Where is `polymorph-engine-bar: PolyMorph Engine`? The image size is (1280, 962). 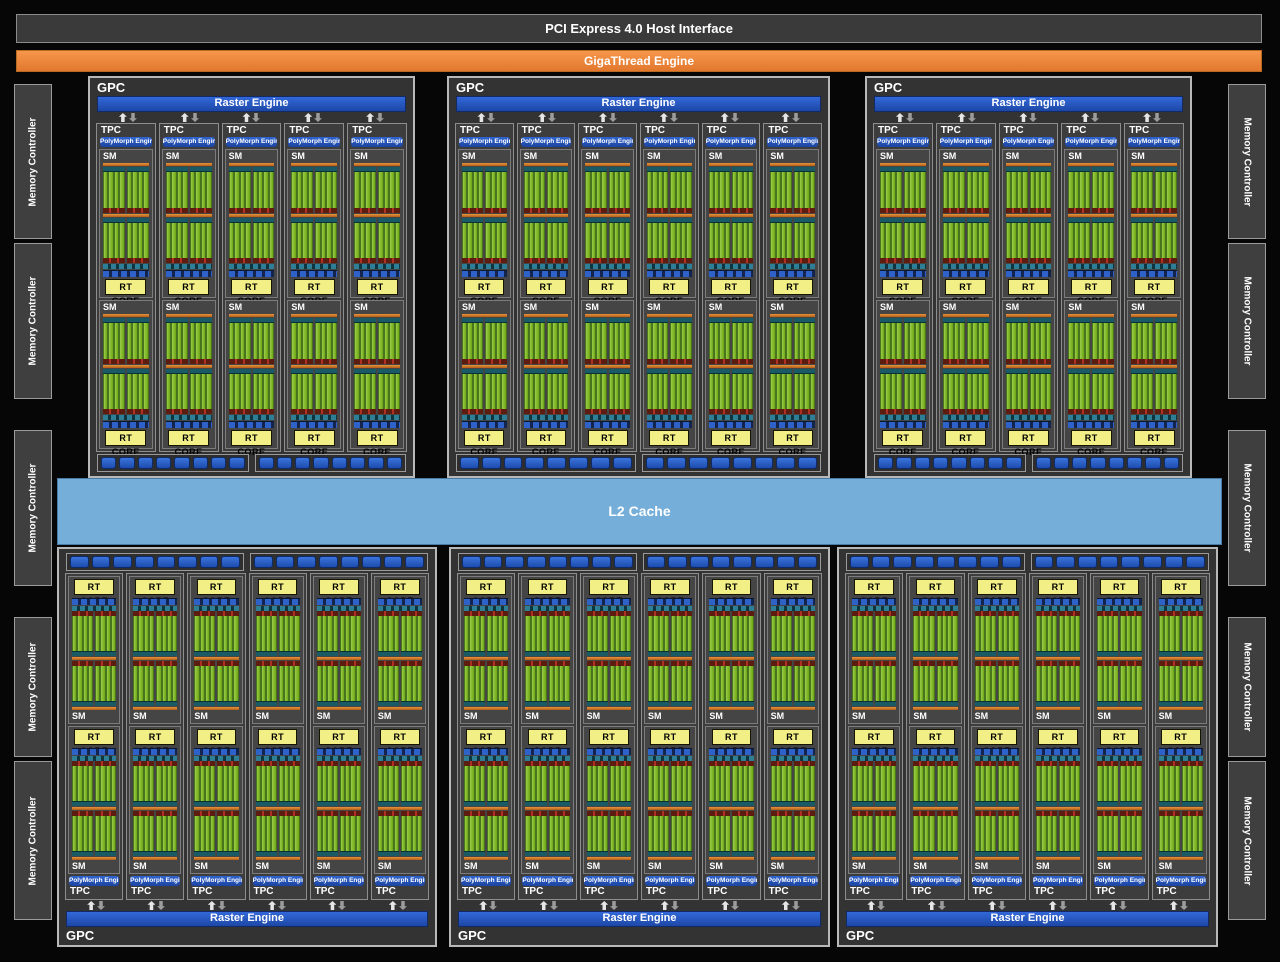
polymorph-engine-bar: PolyMorph Engine is located at coordinates (731, 142).